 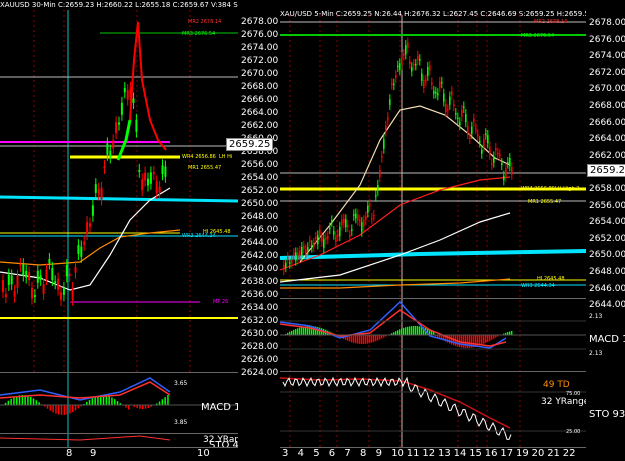 What do you see at coordinates (607, 56) in the screenshot?
I see `right-axis-tick: 2674.00` at bounding box center [607, 56].